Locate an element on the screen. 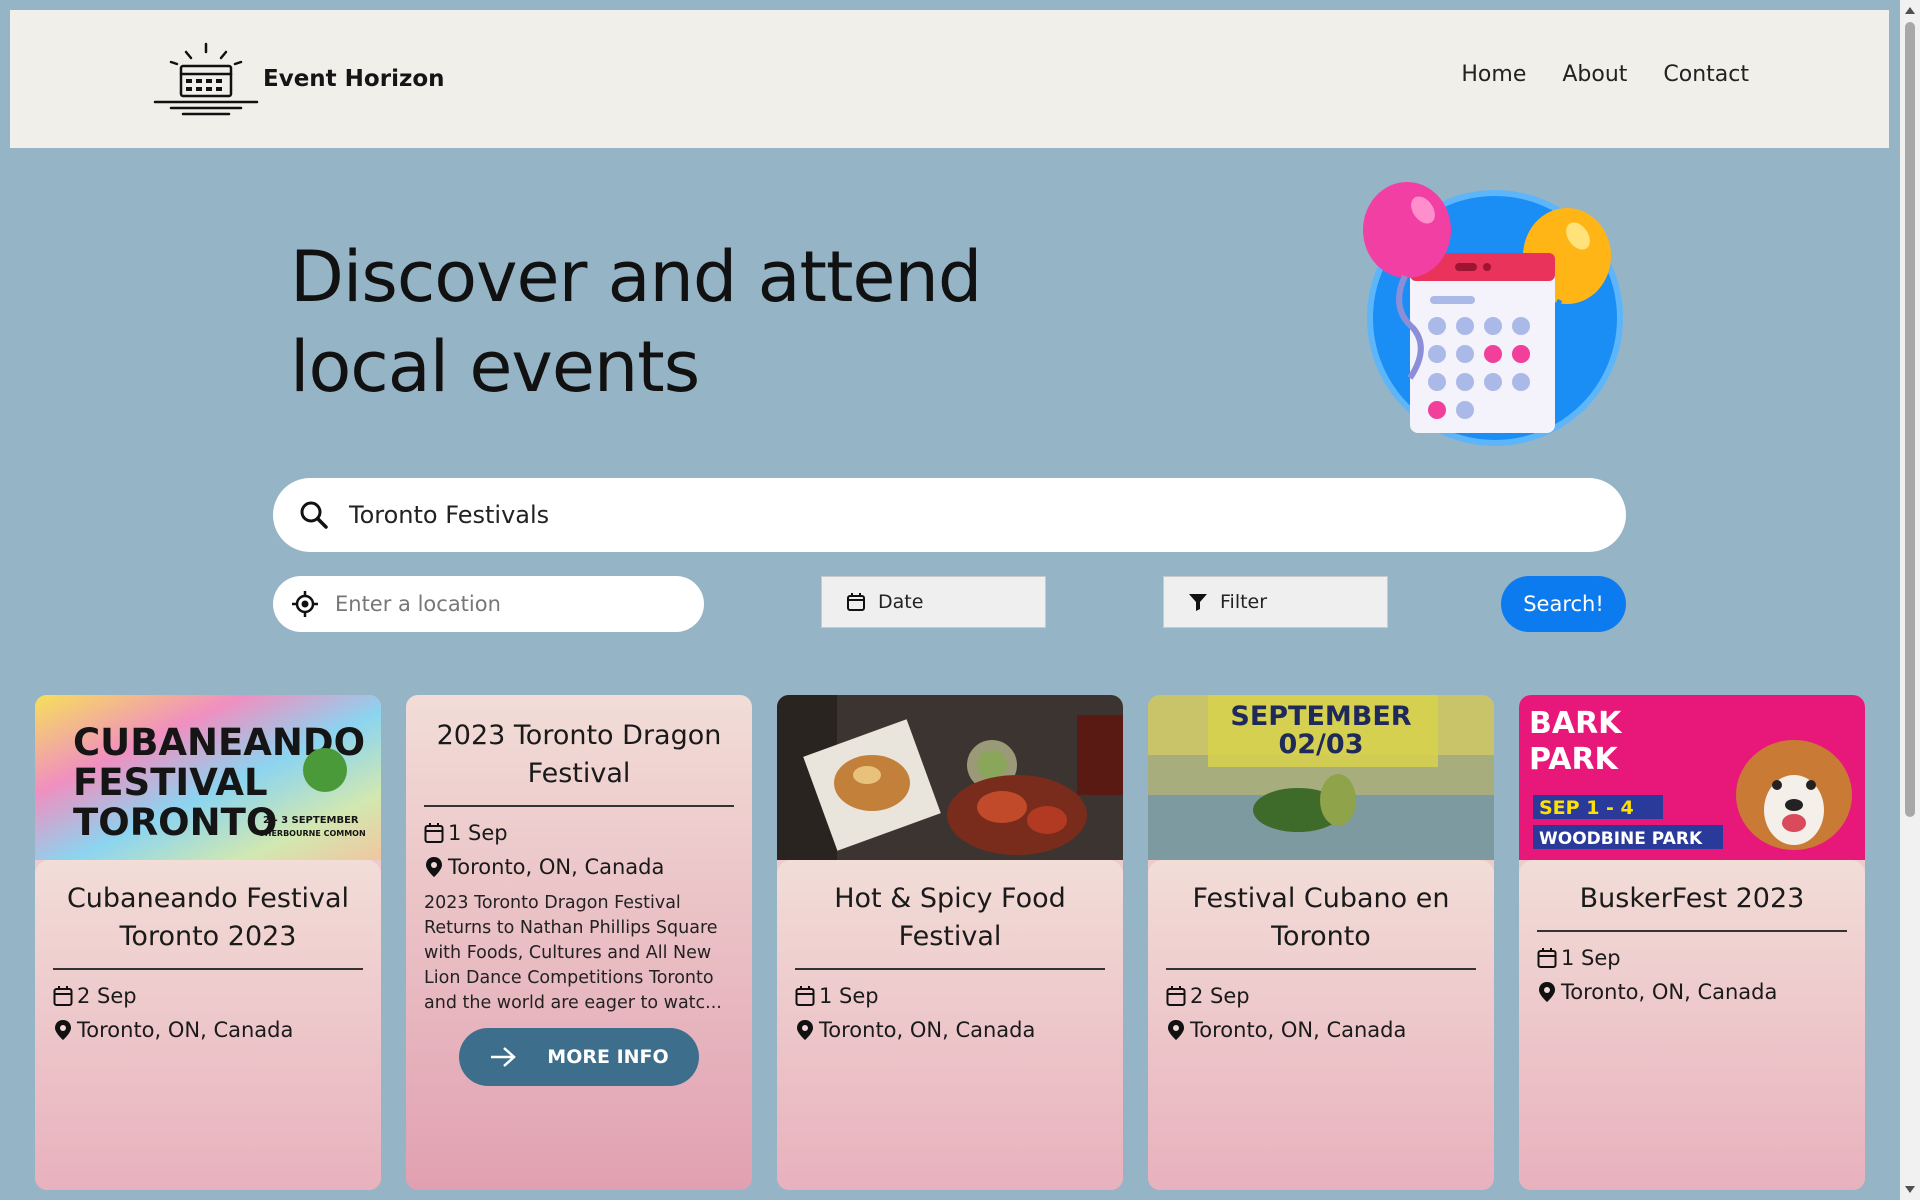 This screenshot has width=1920, height=1200. scrollbar-thumb is located at coordinates (1910, 419).